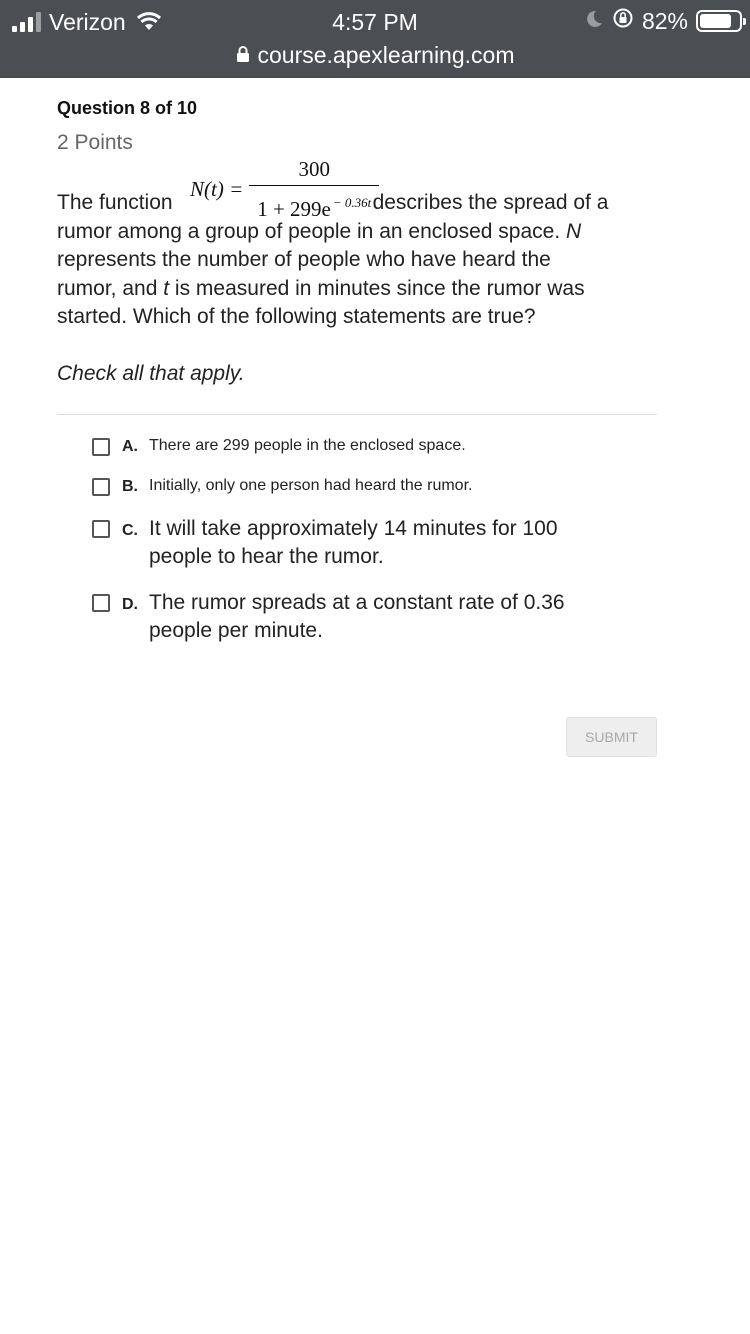 Image resolution: width=750 pixels, height=1334 pixels. What do you see at coordinates (236, 630) in the screenshot?
I see `option-d-line-2: people per minute.` at bounding box center [236, 630].